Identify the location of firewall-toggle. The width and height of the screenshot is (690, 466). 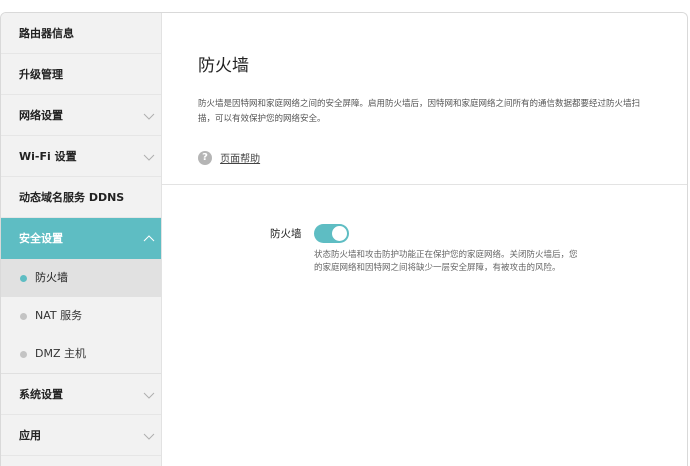
(331, 233).